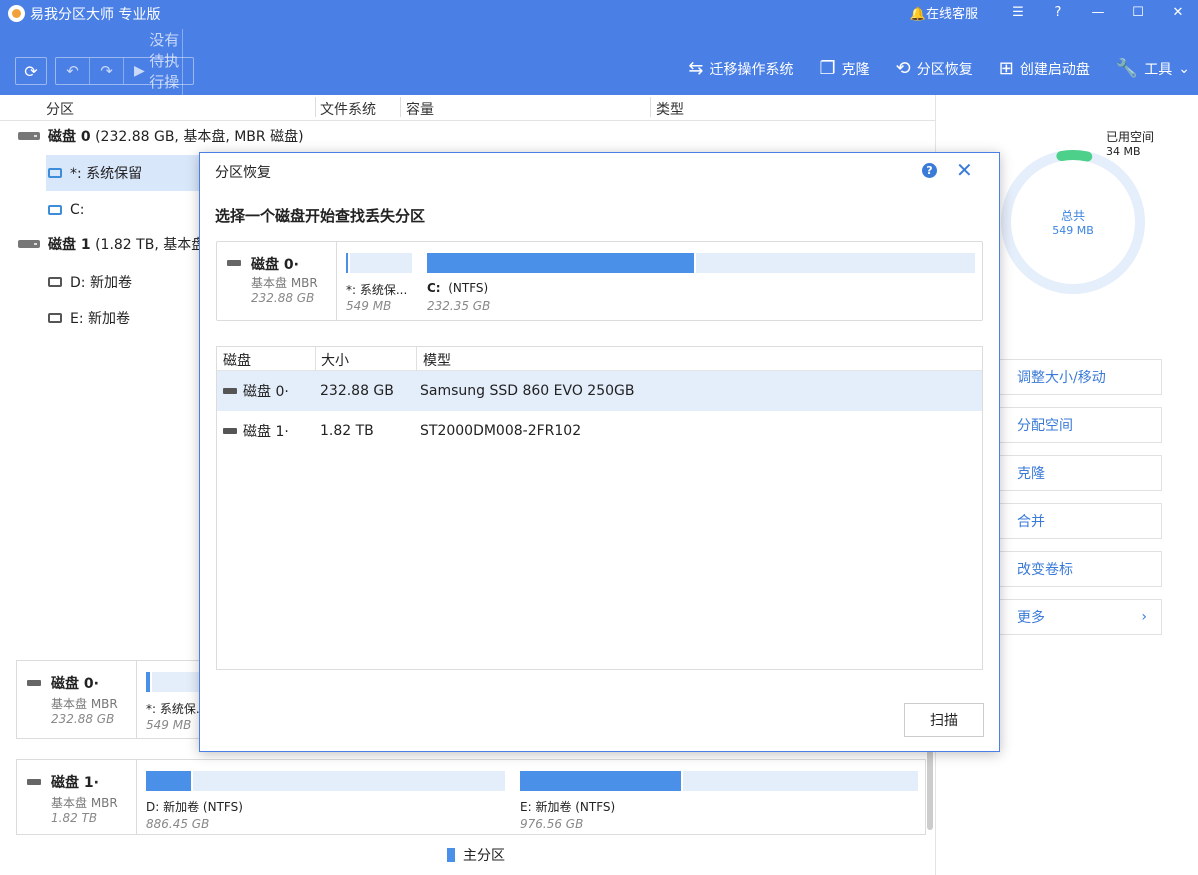  Describe the element at coordinates (16, 13) in the screenshot. I see `app-logo-icon` at that location.